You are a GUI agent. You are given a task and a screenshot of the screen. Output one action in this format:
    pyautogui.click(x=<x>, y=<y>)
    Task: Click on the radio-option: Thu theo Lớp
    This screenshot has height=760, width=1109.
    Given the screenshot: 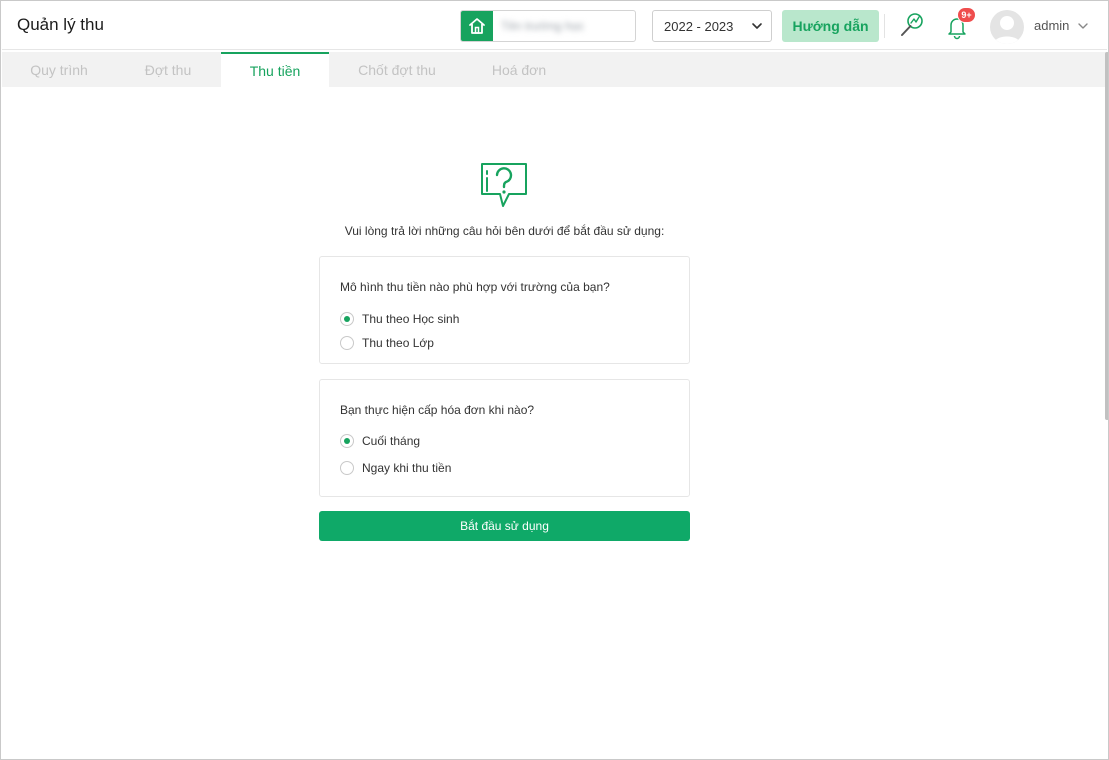 What is the action you would take?
    pyautogui.click(x=387, y=343)
    